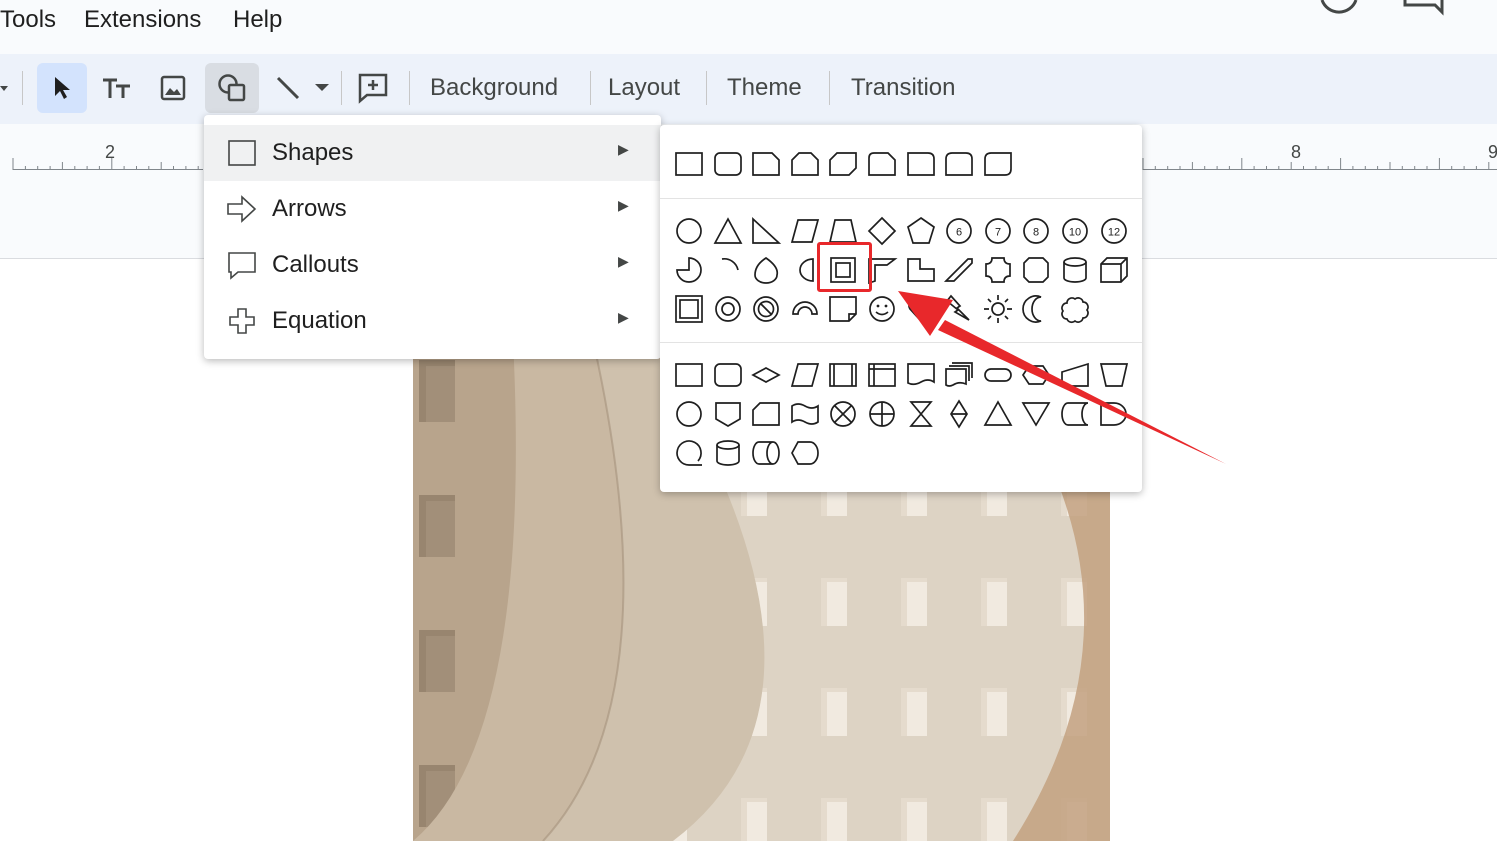 This screenshot has width=1497, height=841. Describe the element at coordinates (959, 164) in the screenshot. I see `shape-round-same-side` at that location.